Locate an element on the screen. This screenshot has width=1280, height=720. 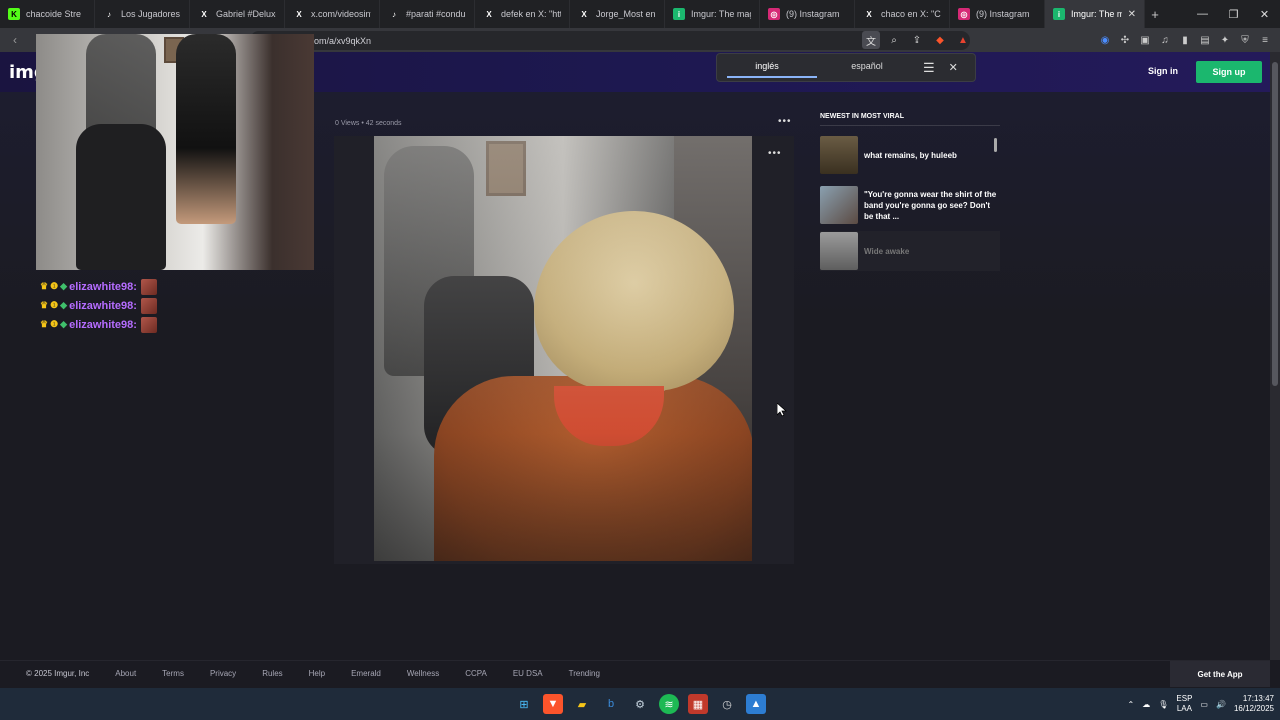
get-app-button: Get the App is located at coordinates (1220, 674).